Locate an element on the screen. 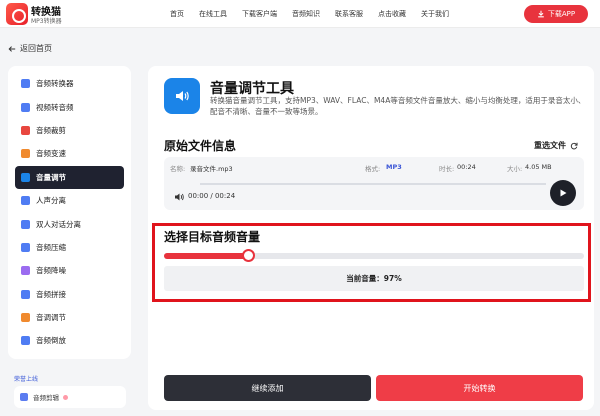  audio-denoise-icon is located at coordinates (25, 271).